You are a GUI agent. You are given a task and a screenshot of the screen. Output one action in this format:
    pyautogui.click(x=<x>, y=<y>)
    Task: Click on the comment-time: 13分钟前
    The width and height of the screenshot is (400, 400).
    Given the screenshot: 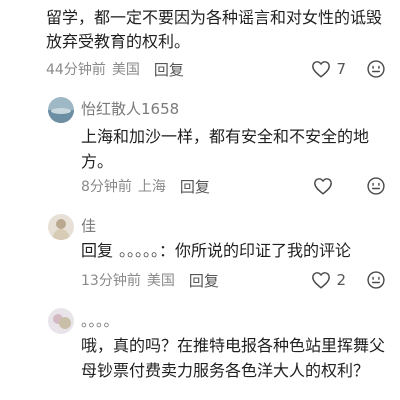 What is the action you would take?
    pyautogui.click(x=111, y=281)
    